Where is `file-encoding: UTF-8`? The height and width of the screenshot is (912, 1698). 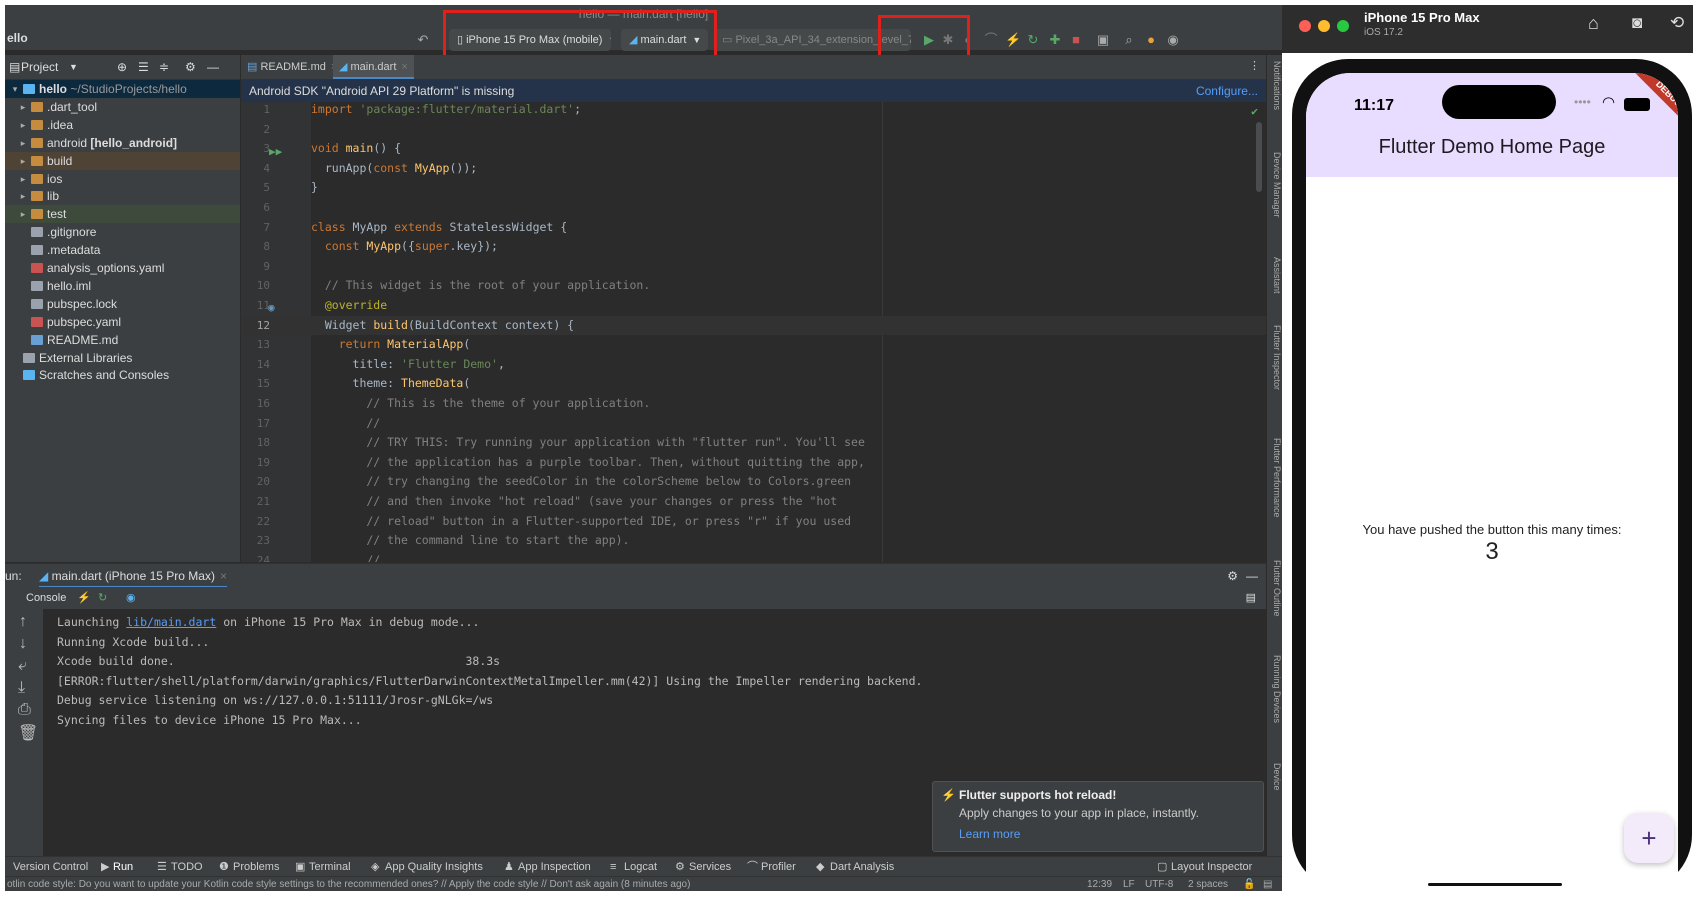 file-encoding: UTF-8 is located at coordinates (1159, 884).